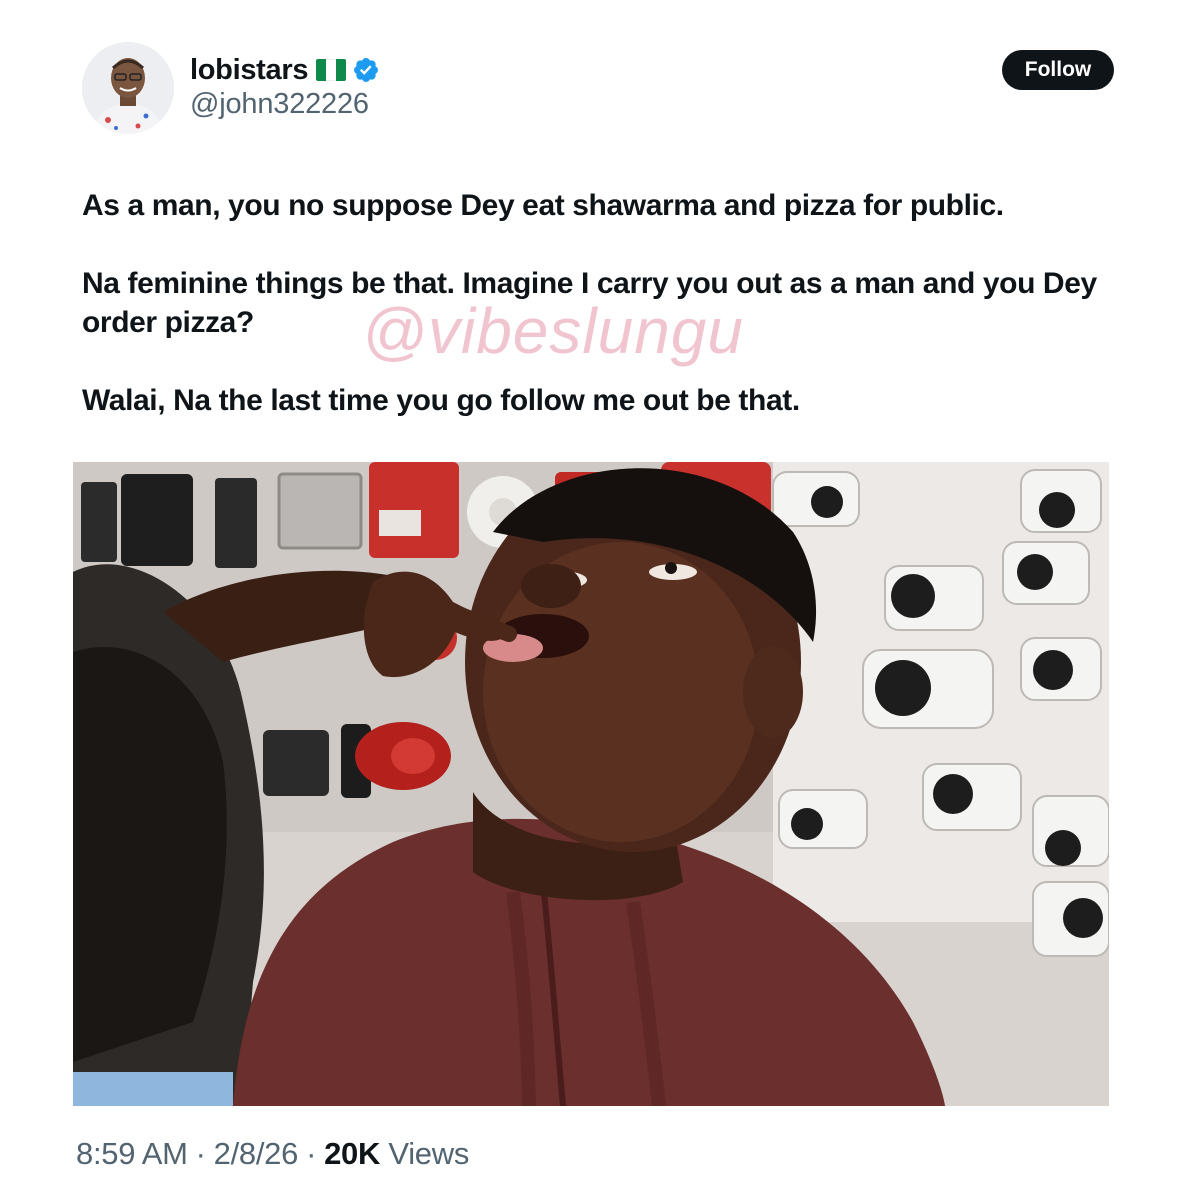  I want to click on avatar, so click(128, 88).